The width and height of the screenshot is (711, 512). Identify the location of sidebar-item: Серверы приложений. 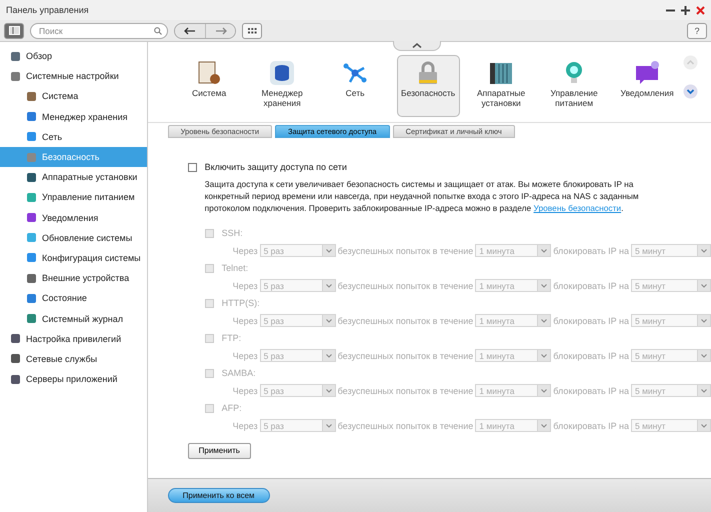
(73, 379).